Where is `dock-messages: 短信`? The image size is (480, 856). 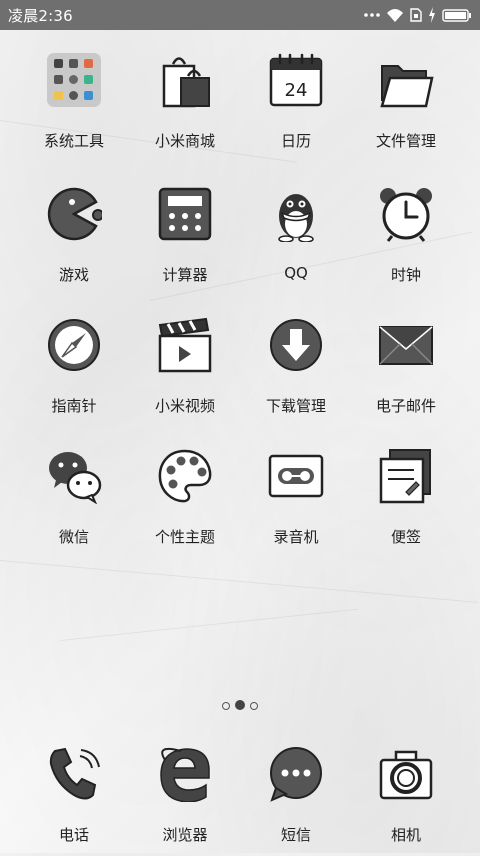 dock-messages: 短信 is located at coordinates (296, 801).